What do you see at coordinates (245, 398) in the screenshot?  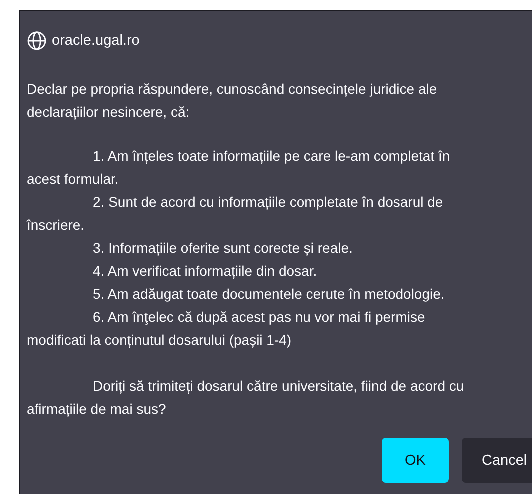 I see `question-text: Doriți să trimiteți dosarul către universitate, fiind de acord cu afirmațiile de mai sus?` at bounding box center [245, 398].